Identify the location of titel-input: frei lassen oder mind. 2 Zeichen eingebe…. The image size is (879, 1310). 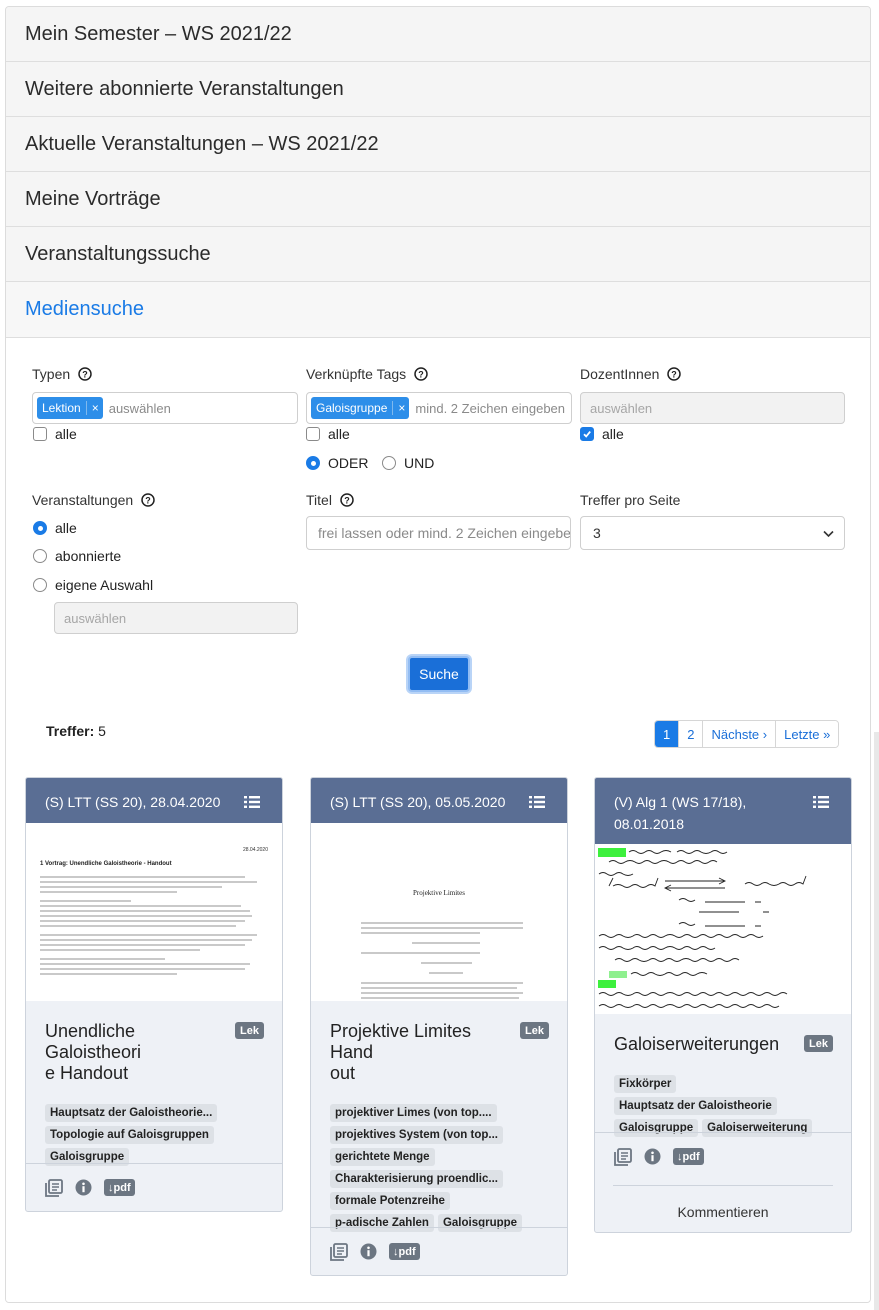
(438, 533).